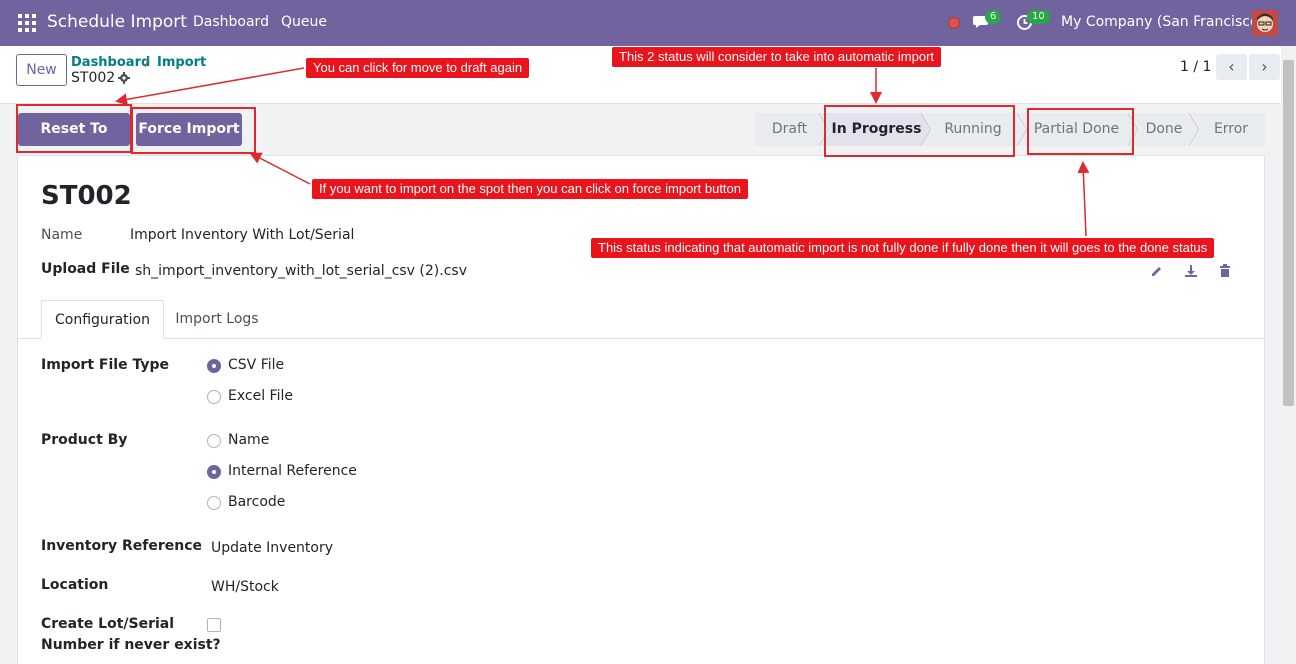  I want to click on annotation-box-force, so click(193, 130).